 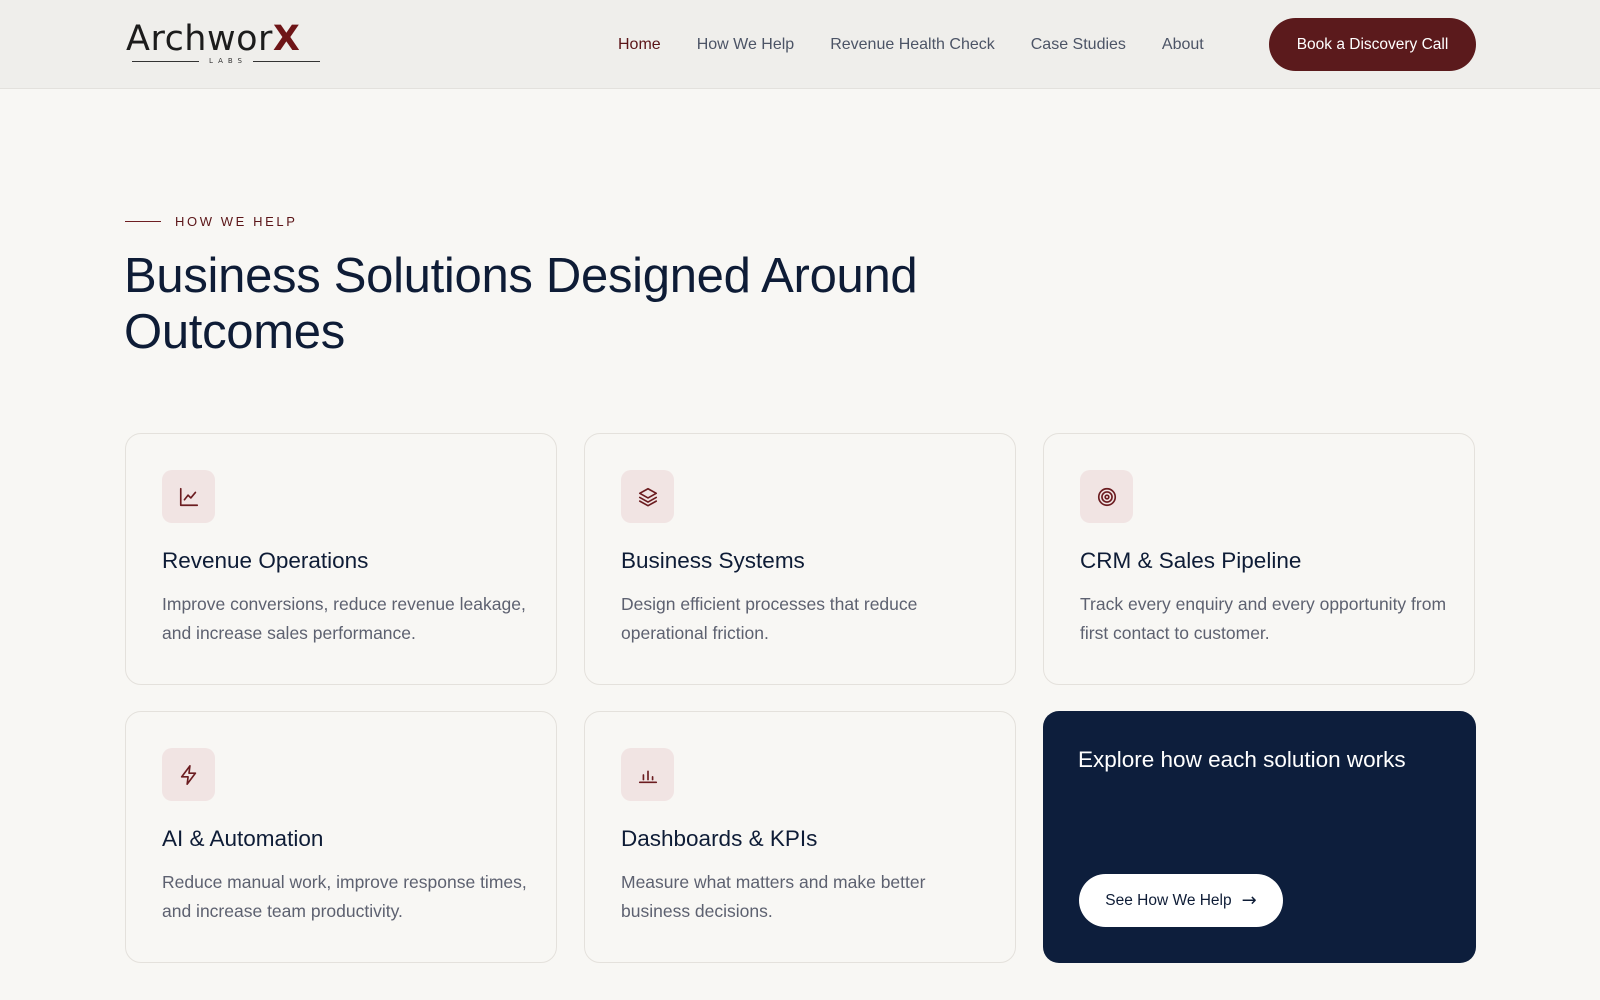 What do you see at coordinates (1183, 45) in the screenshot?
I see `nav-about: About` at bounding box center [1183, 45].